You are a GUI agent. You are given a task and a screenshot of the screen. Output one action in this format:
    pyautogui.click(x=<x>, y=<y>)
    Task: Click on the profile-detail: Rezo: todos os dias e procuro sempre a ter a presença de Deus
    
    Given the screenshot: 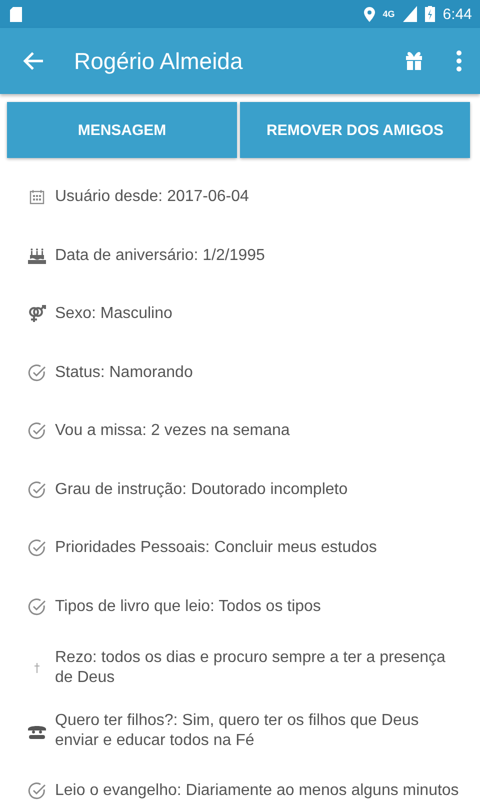 What is the action you would take?
    pyautogui.click(x=250, y=668)
    